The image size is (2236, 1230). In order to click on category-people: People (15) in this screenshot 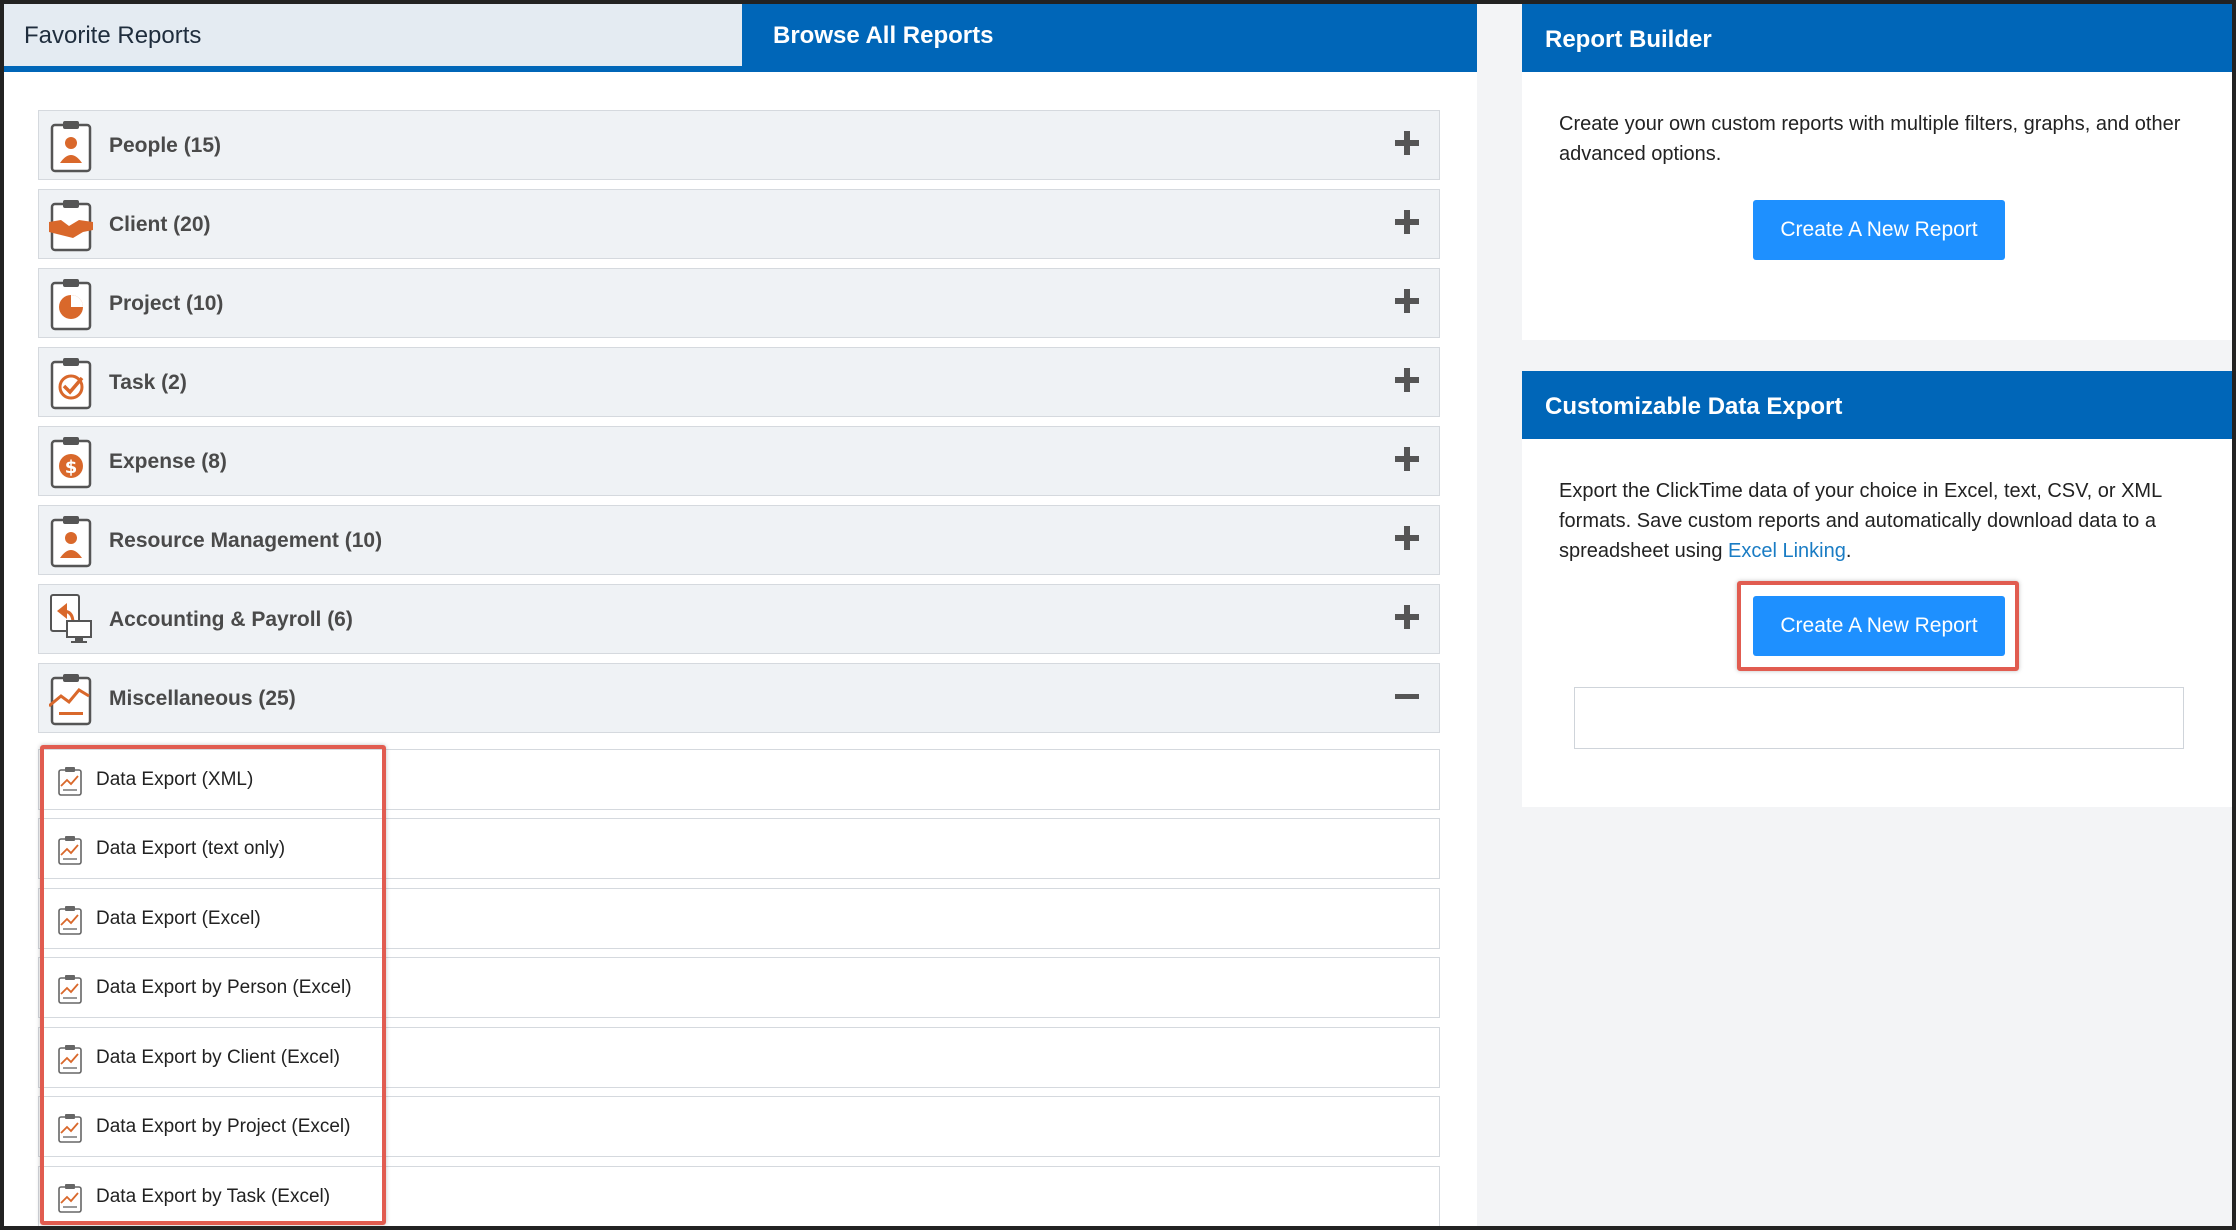, I will do `click(739, 145)`.